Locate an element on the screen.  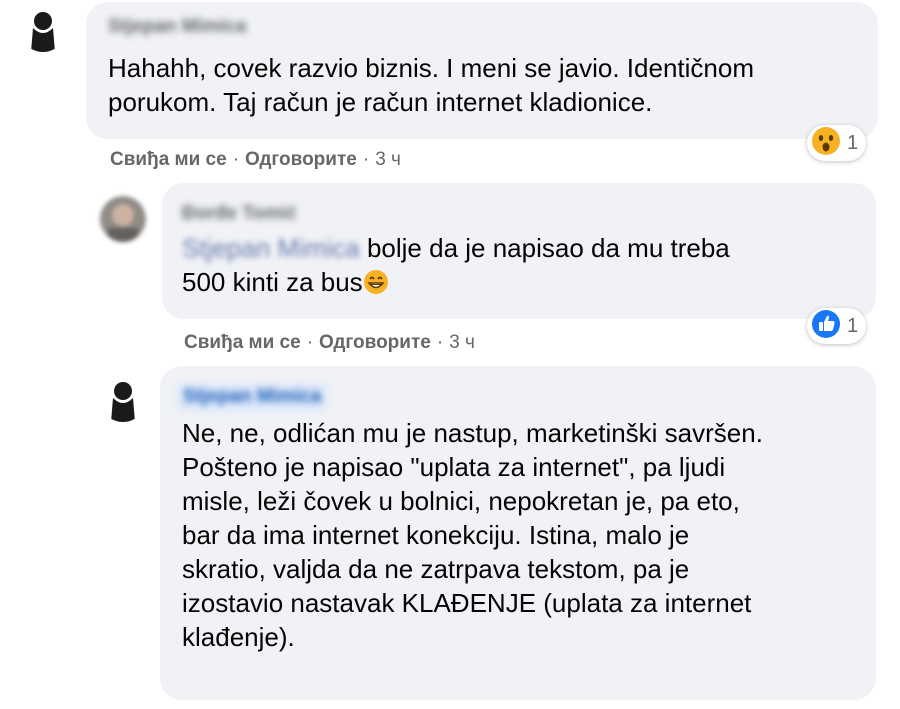
grinning-emoji-icon is located at coordinates (376, 286).